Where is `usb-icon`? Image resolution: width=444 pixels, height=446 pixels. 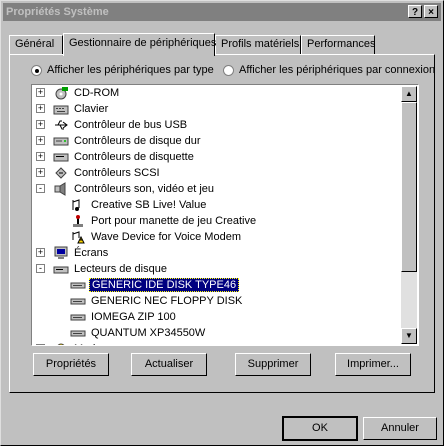
usb-icon is located at coordinates (61, 125).